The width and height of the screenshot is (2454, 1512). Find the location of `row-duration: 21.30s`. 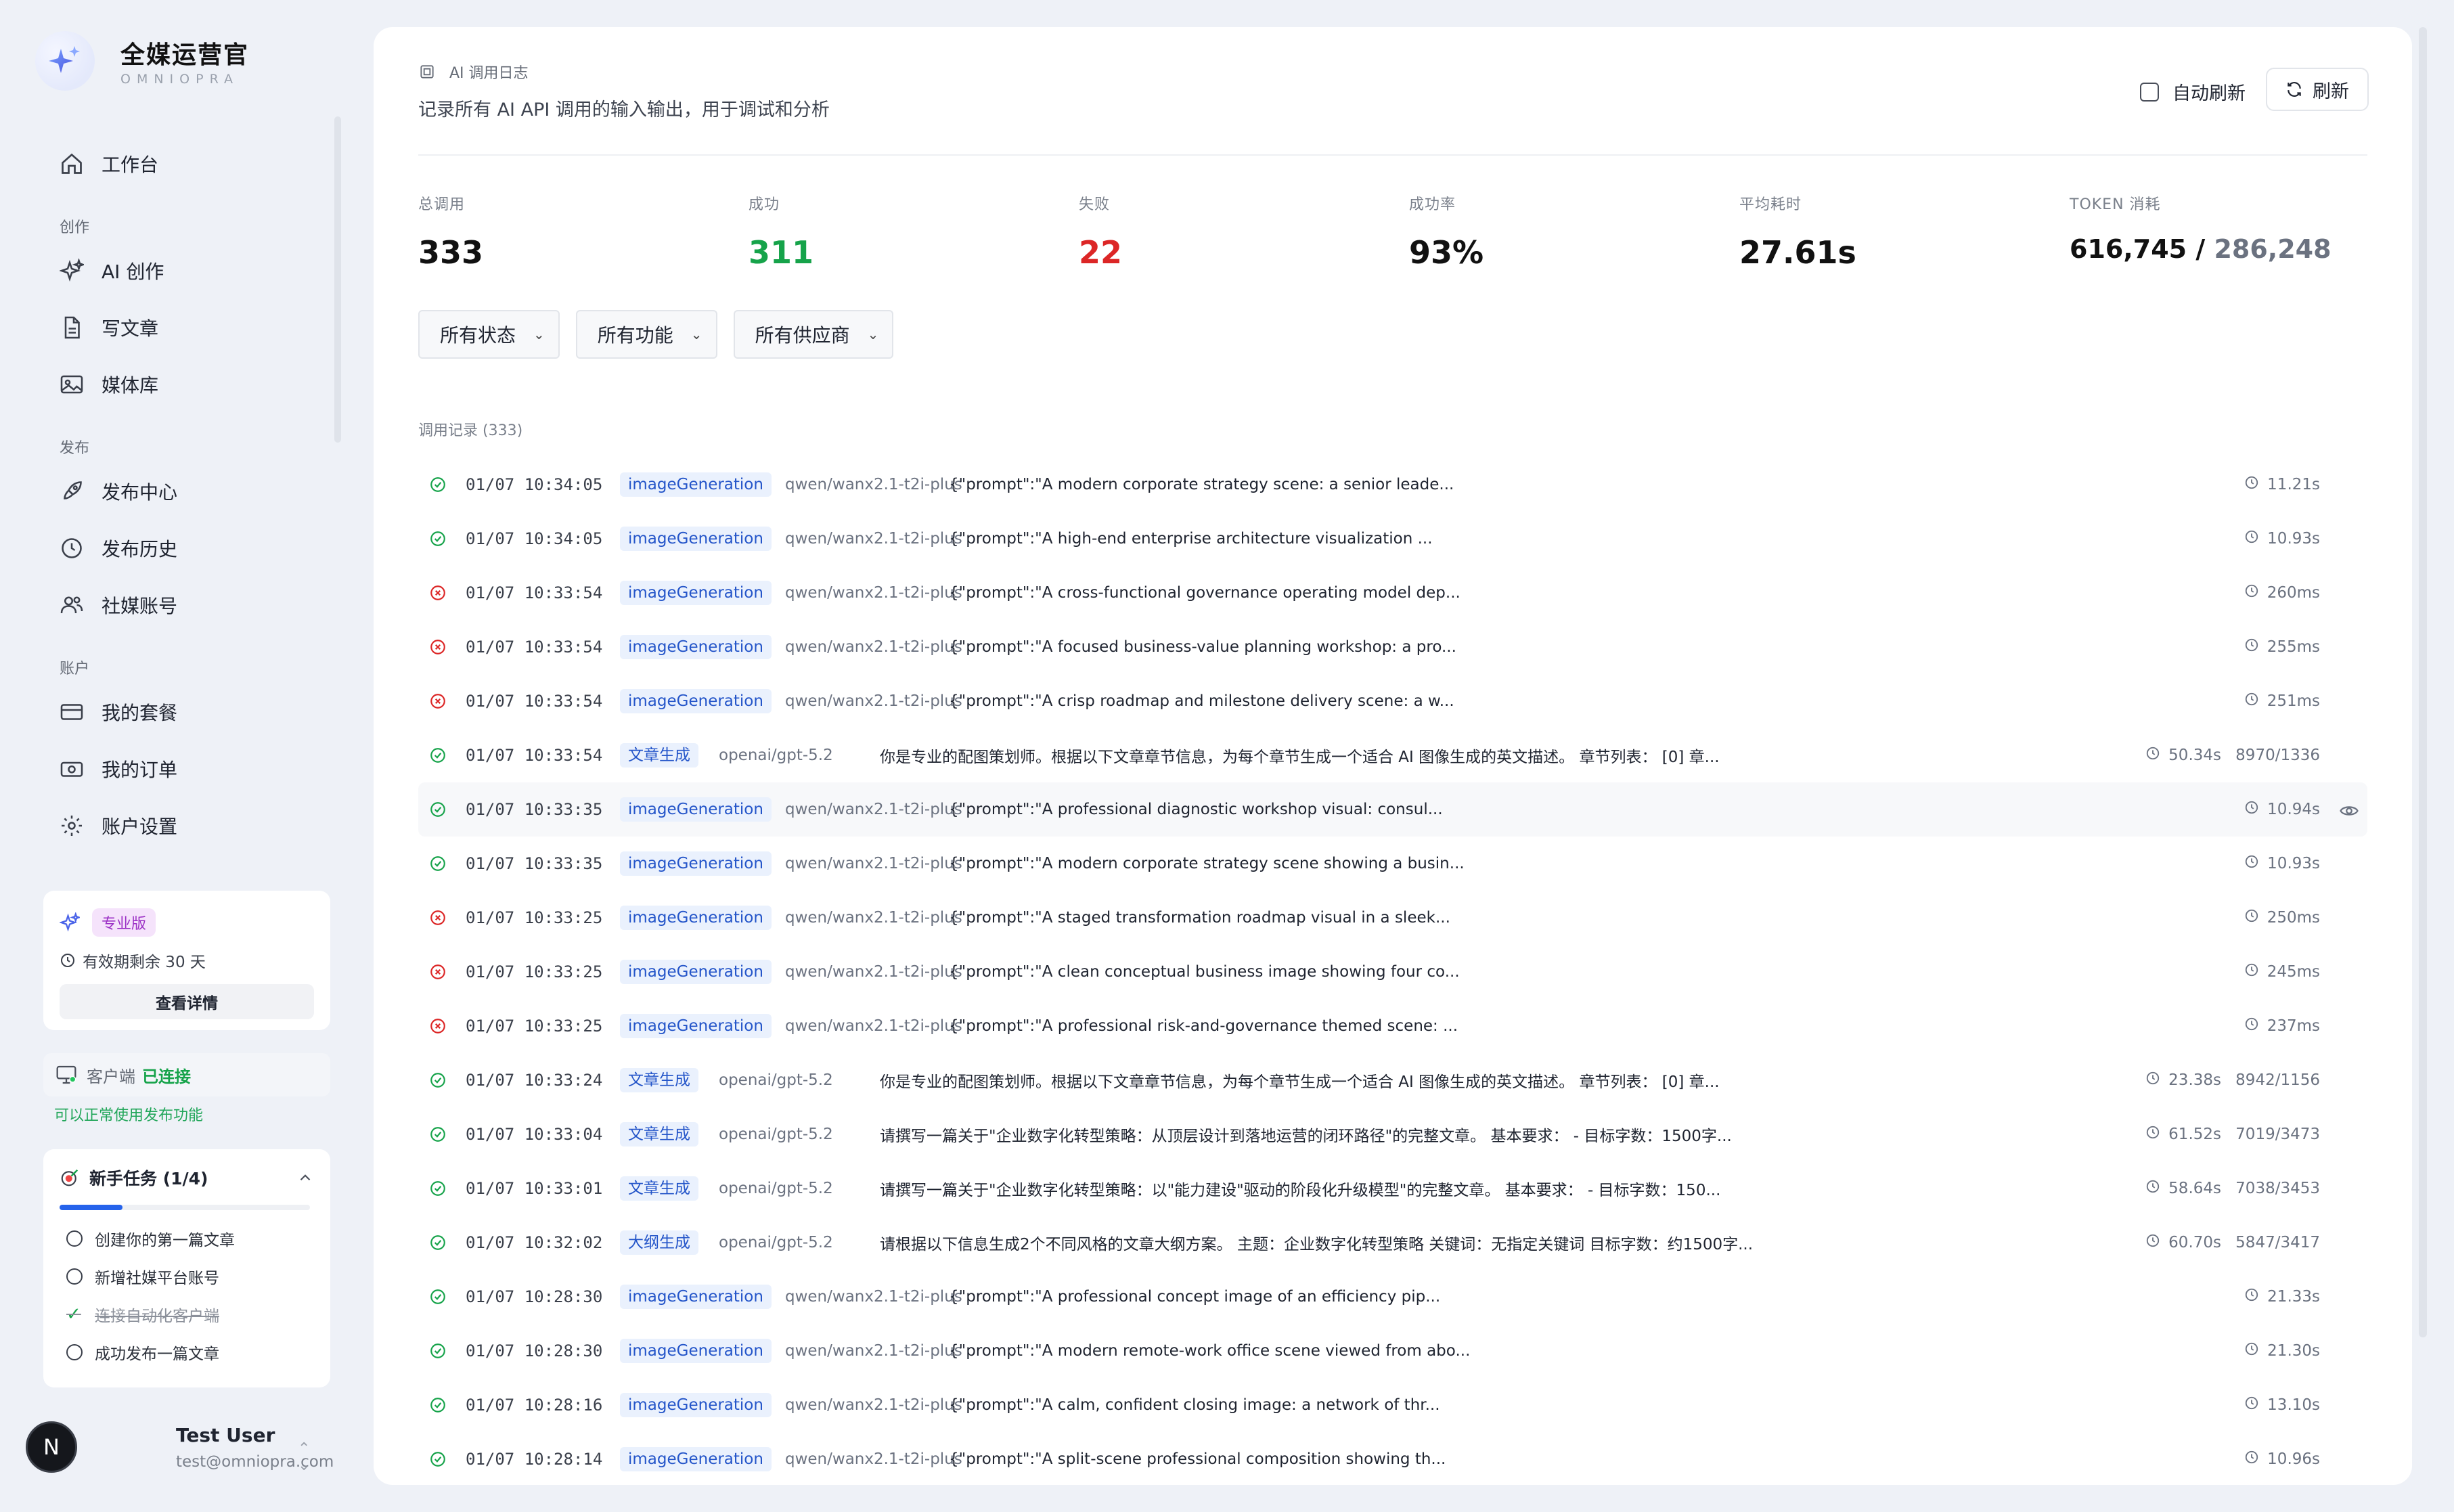

row-duration: 21.30s is located at coordinates (2282, 1350).